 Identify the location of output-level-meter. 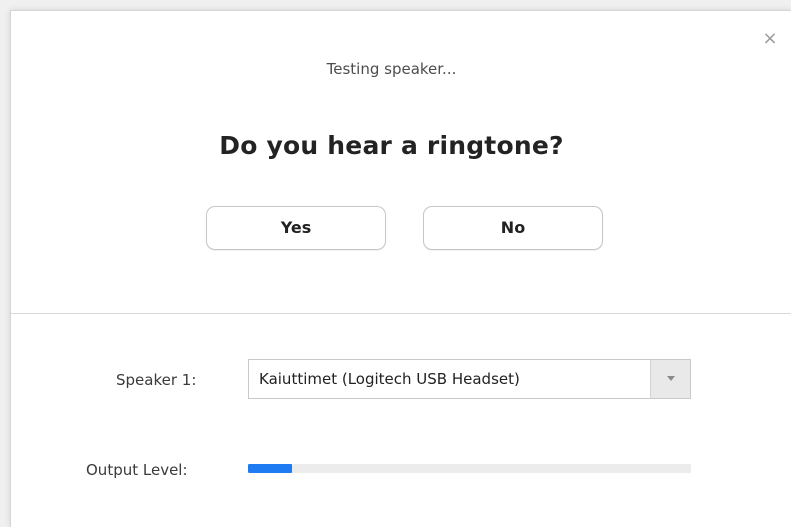
(469, 468).